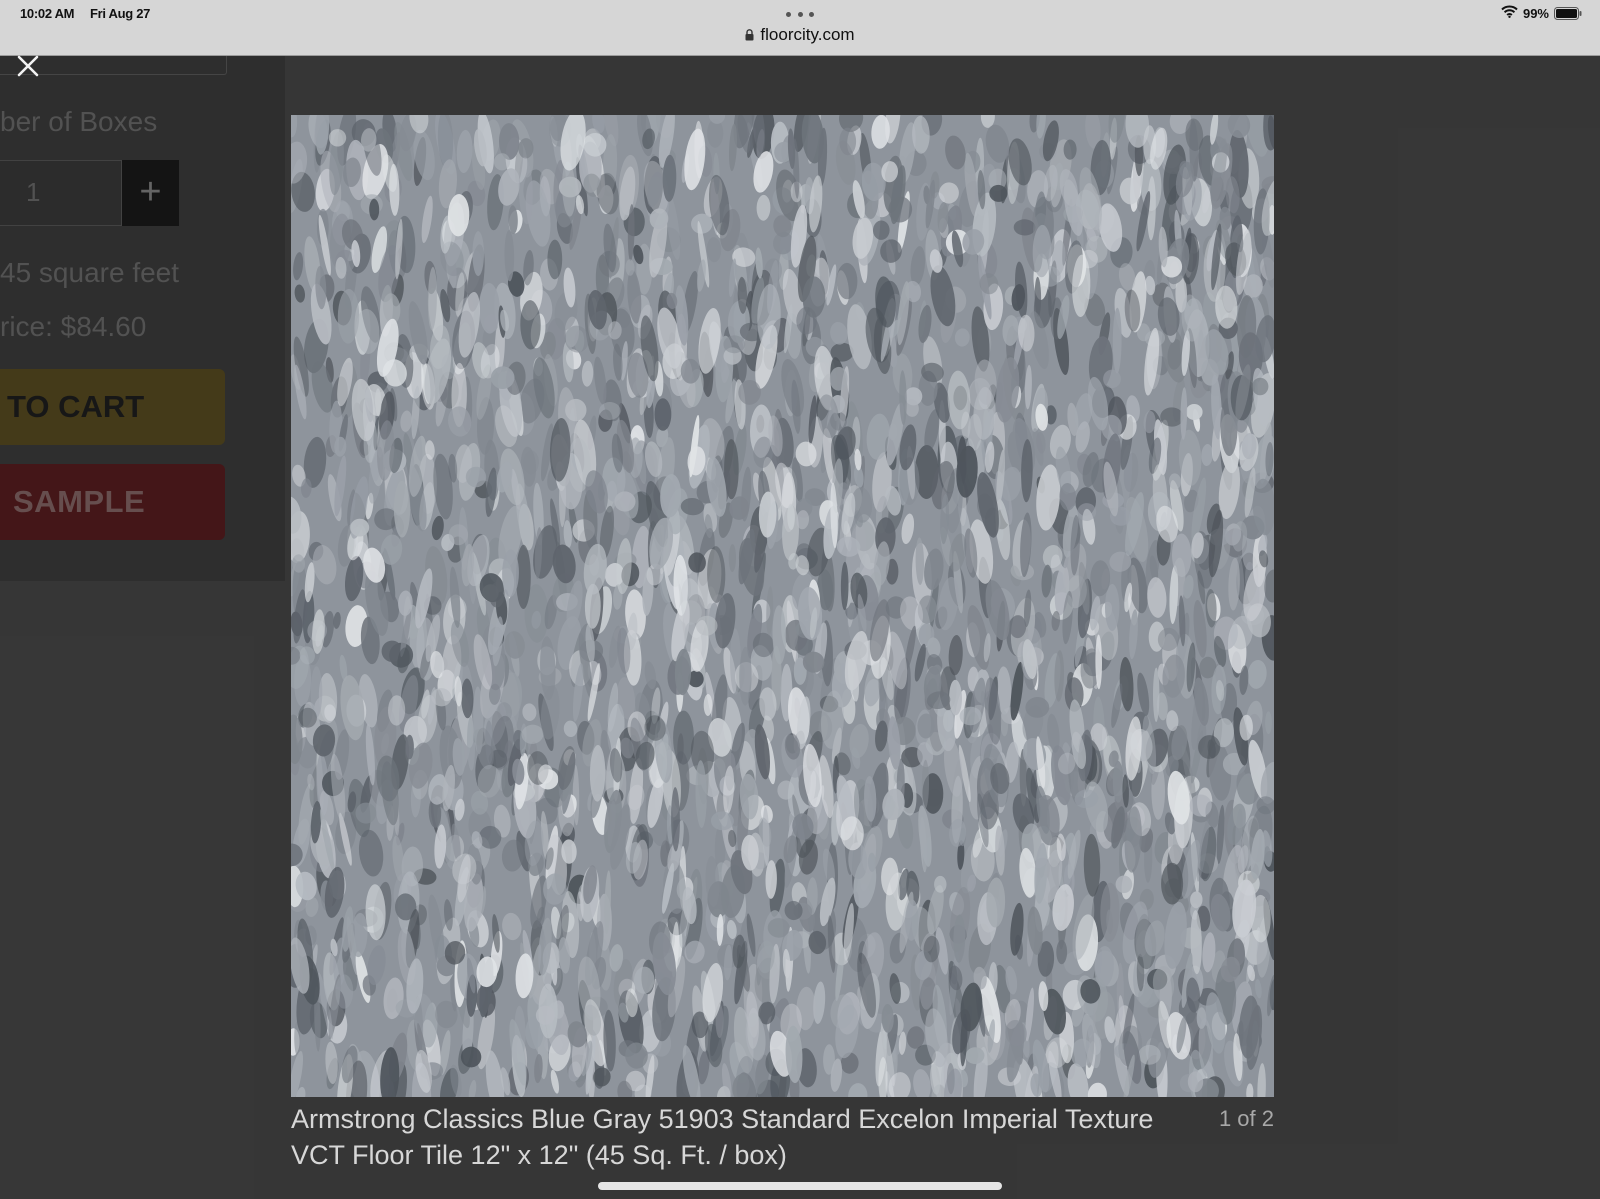 The width and height of the screenshot is (1600, 1199). Describe the element at coordinates (1568, 13) in the screenshot. I see `battery-icon` at that location.